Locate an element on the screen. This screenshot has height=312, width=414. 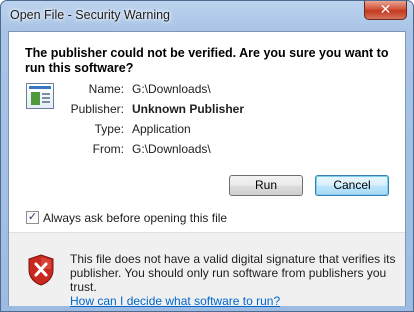
help-link: How can I decide what software to run? is located at coordinates (175, 301).